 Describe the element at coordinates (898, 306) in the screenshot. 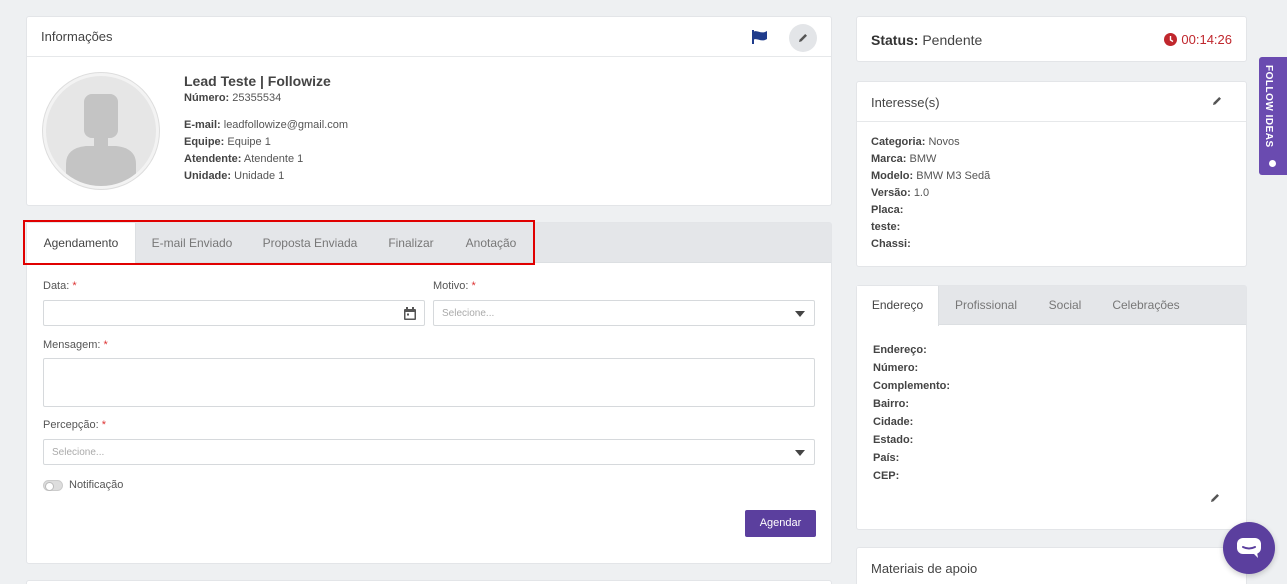

I see `tab-endereco: Endereço` at that location.